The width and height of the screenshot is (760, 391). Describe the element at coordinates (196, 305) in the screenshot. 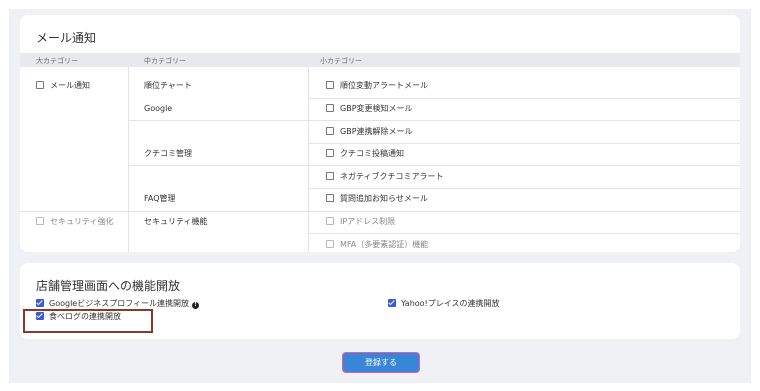

I see `info-icon: !` at that location.